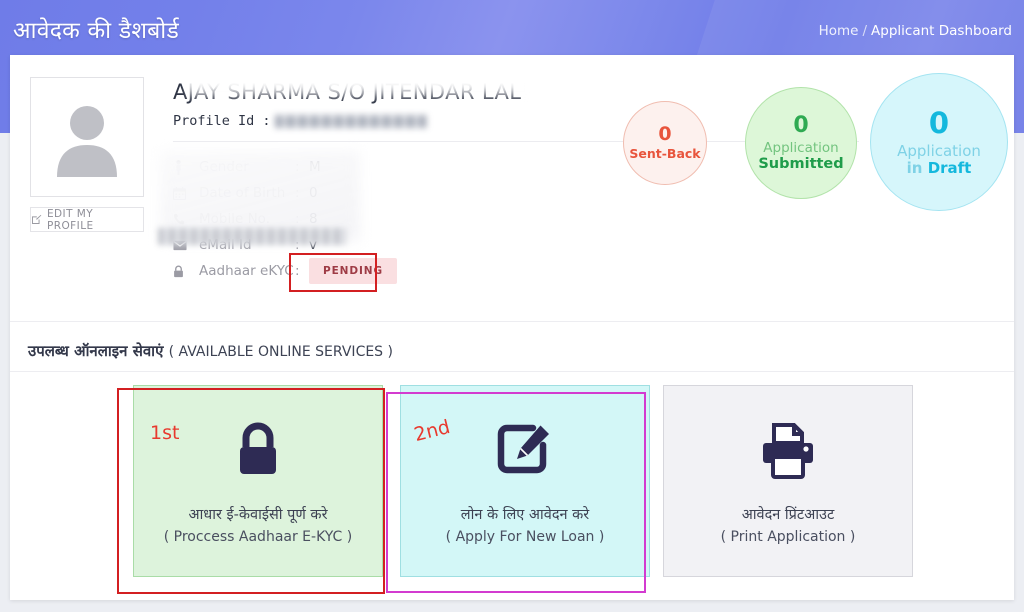 This screenshot has width=1024, height=612. Describe the element at coordinates (788, 537) in the screenshot. I see `service-card-3-label-english: ( Print Application )` at that location.